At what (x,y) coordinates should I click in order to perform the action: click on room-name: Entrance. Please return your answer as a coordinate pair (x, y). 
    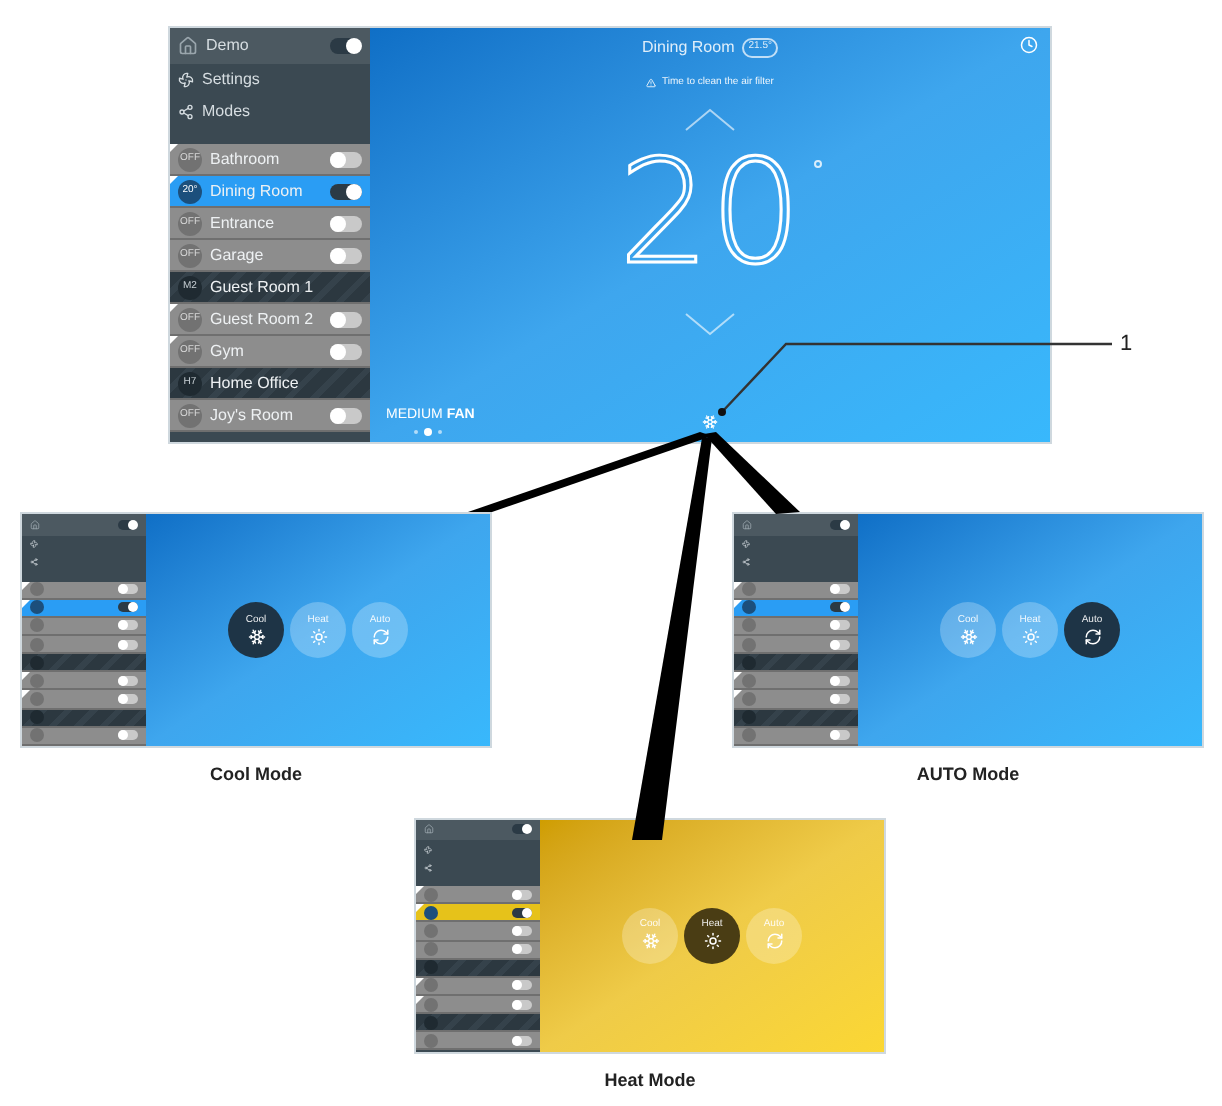
    Looking at the image, I should click on (243, 223).